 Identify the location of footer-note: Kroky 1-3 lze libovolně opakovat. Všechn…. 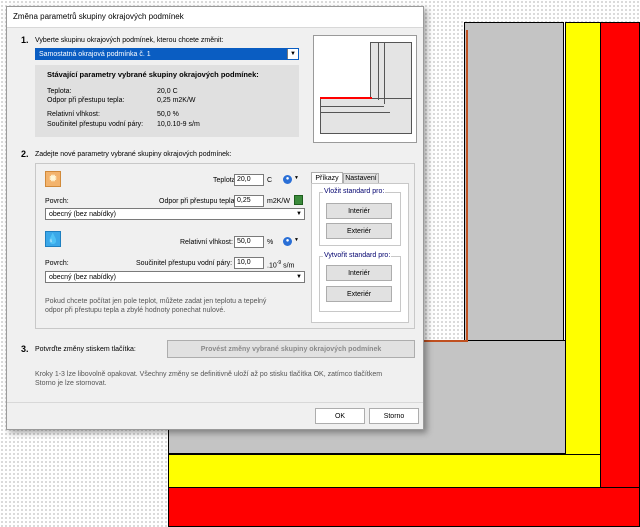
(209, 379).